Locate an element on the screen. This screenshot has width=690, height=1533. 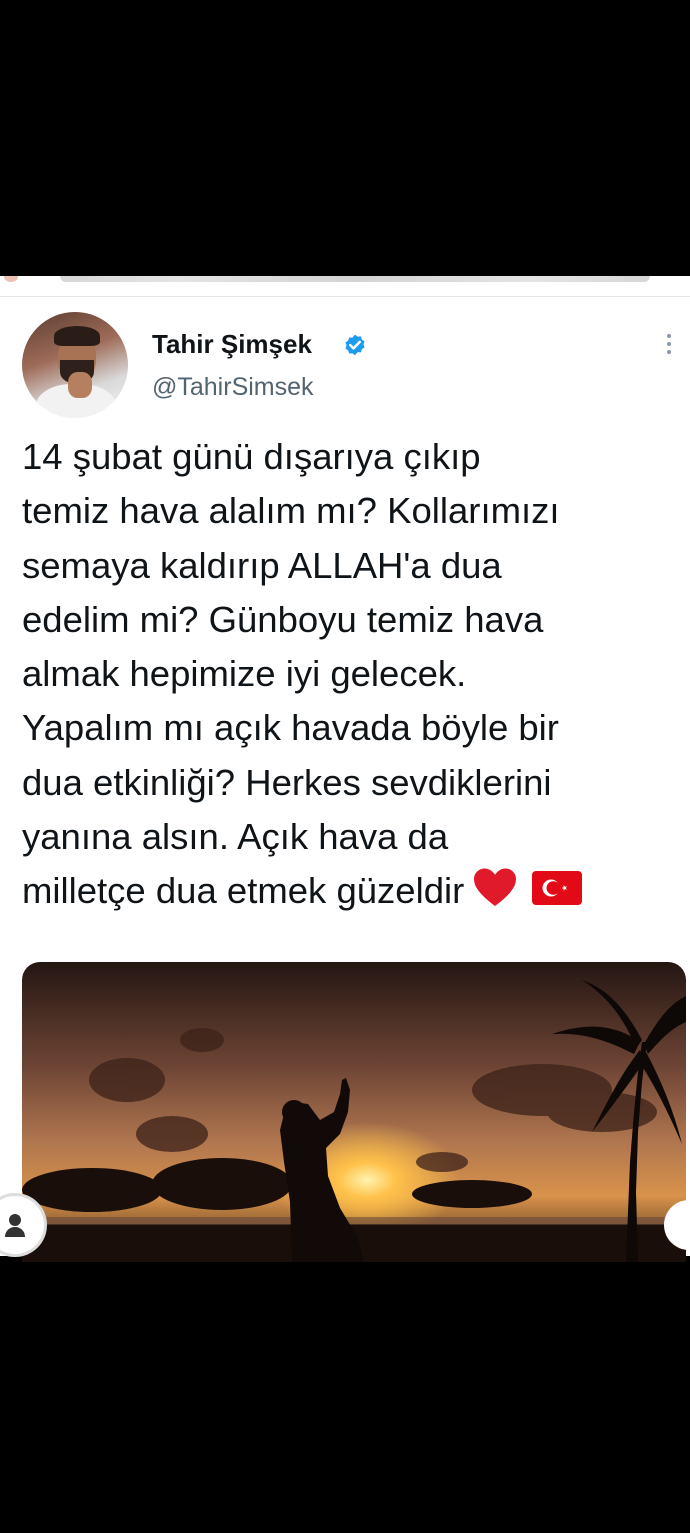
turkey-flag-icon is located at coordinates (557, 888).